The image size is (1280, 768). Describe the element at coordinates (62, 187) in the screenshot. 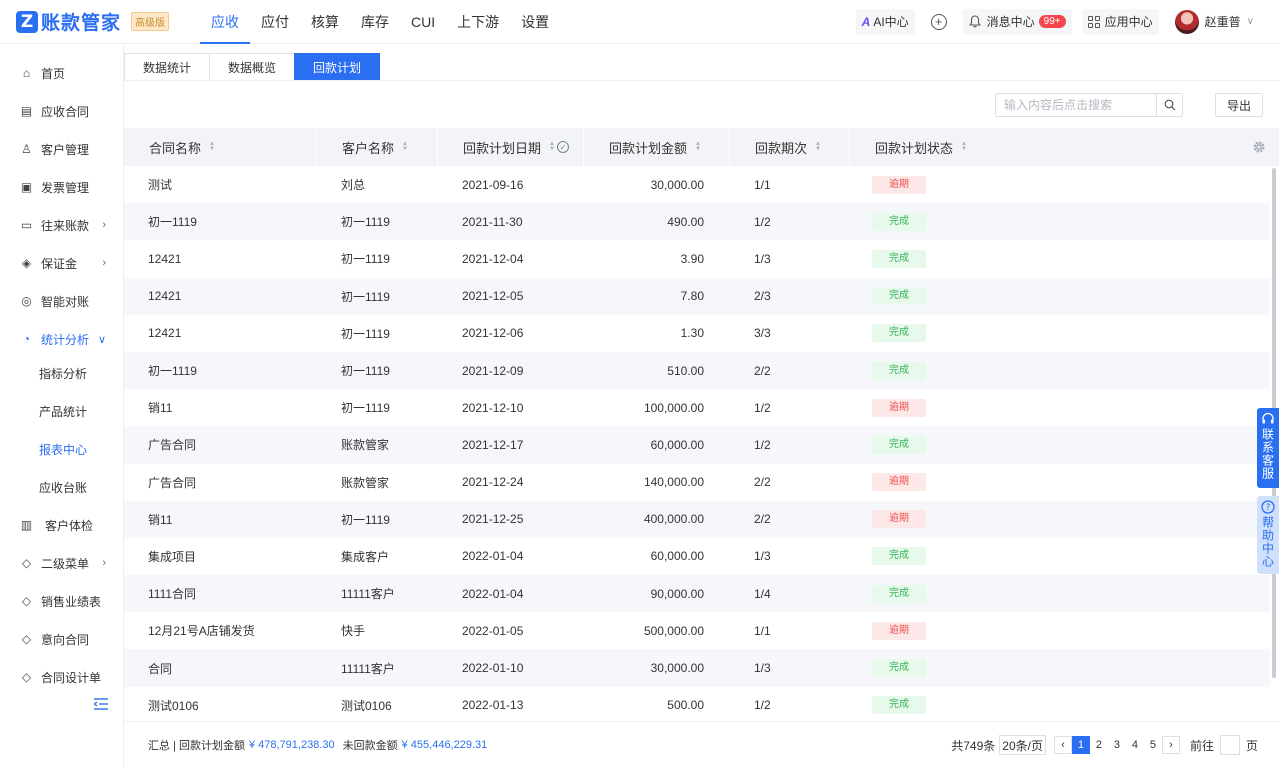

I see `sidebar-item-invoices: ▣ 发票管理` at that location.